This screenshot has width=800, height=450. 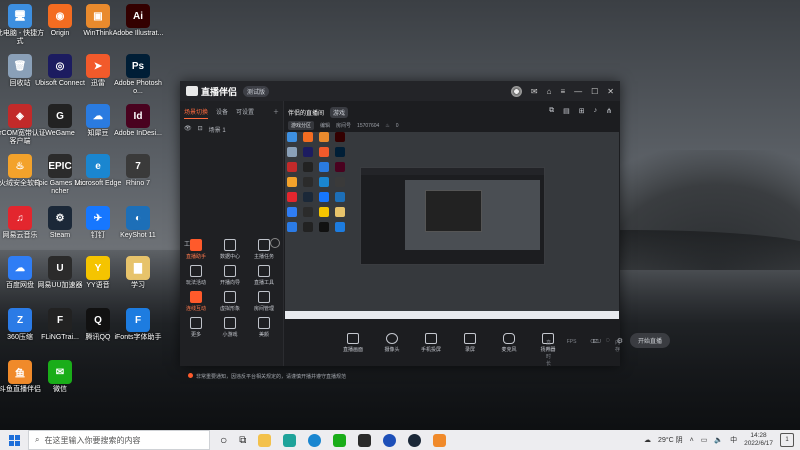 What do you see at coordinates (549, 91) in the screenshot?
I see `gift-icon: ⌂` at bounding box center [549, 91].